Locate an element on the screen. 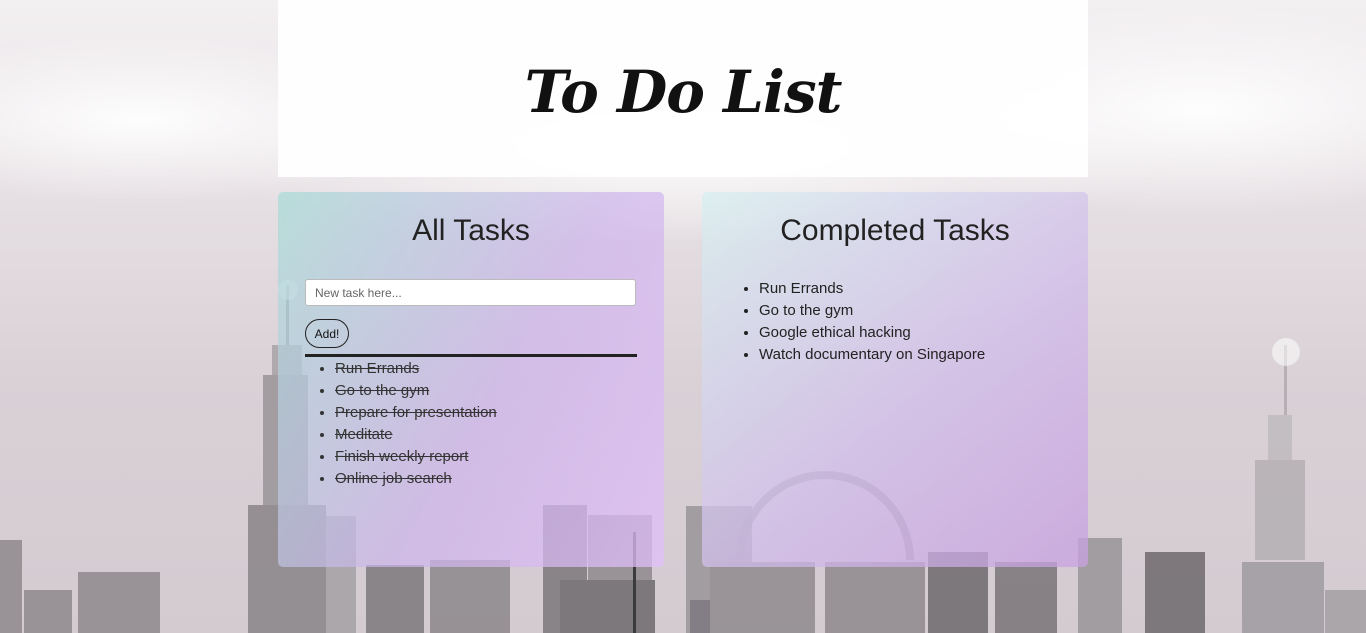 The width and height of the screenshot is (1366, 633). task-item: Prepare for presentation is located at coordinates (416, 413).